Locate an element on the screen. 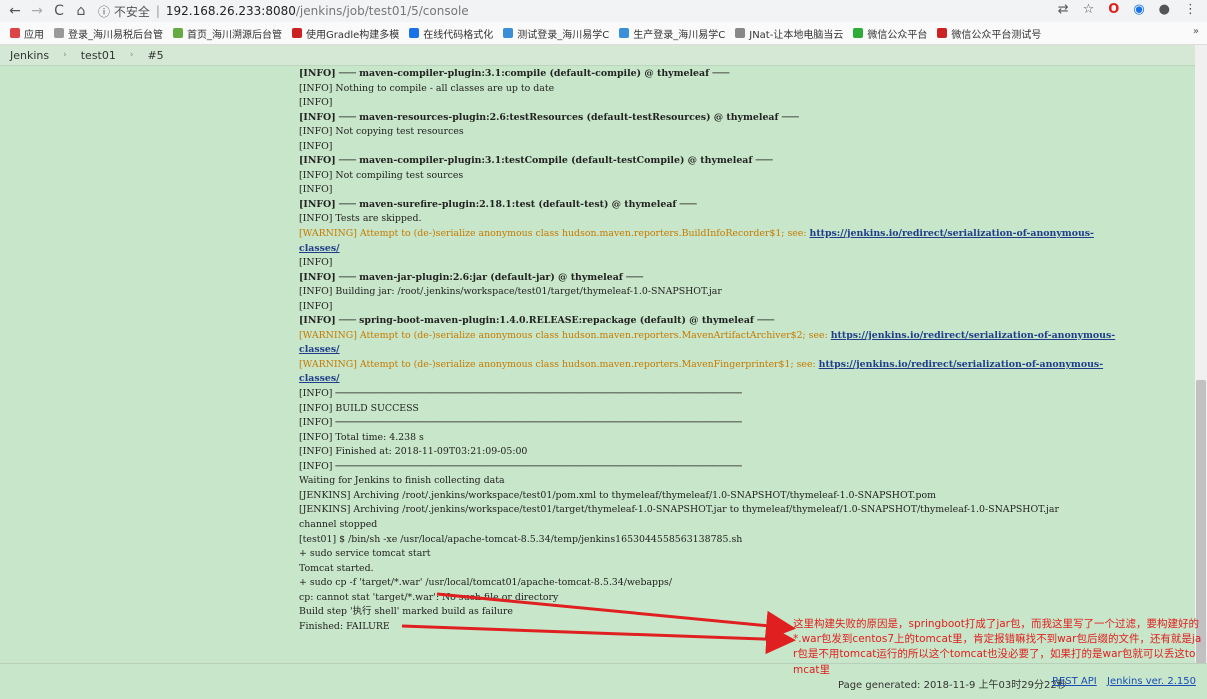  bookmark-item: 使用Gradle构建多模 is located at coordinates (345, 33).